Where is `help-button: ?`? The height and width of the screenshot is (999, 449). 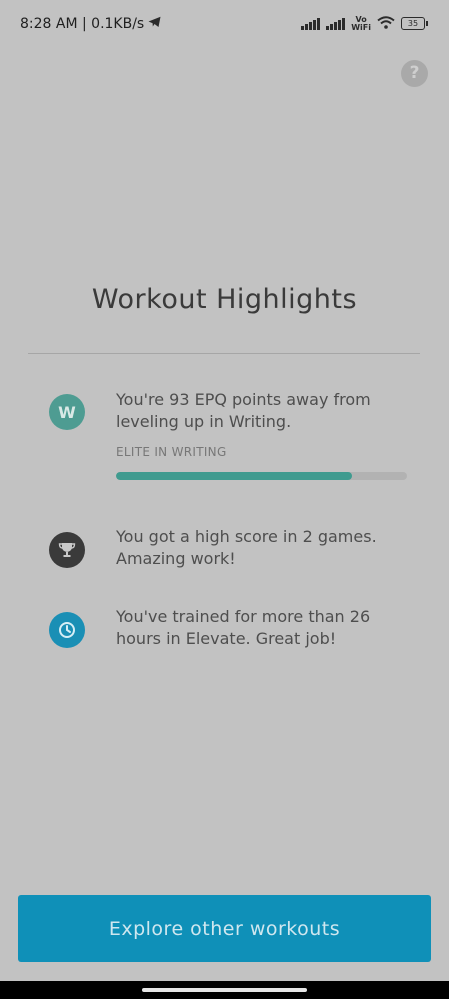 help-button: ? is located at coordinates (414, 73).